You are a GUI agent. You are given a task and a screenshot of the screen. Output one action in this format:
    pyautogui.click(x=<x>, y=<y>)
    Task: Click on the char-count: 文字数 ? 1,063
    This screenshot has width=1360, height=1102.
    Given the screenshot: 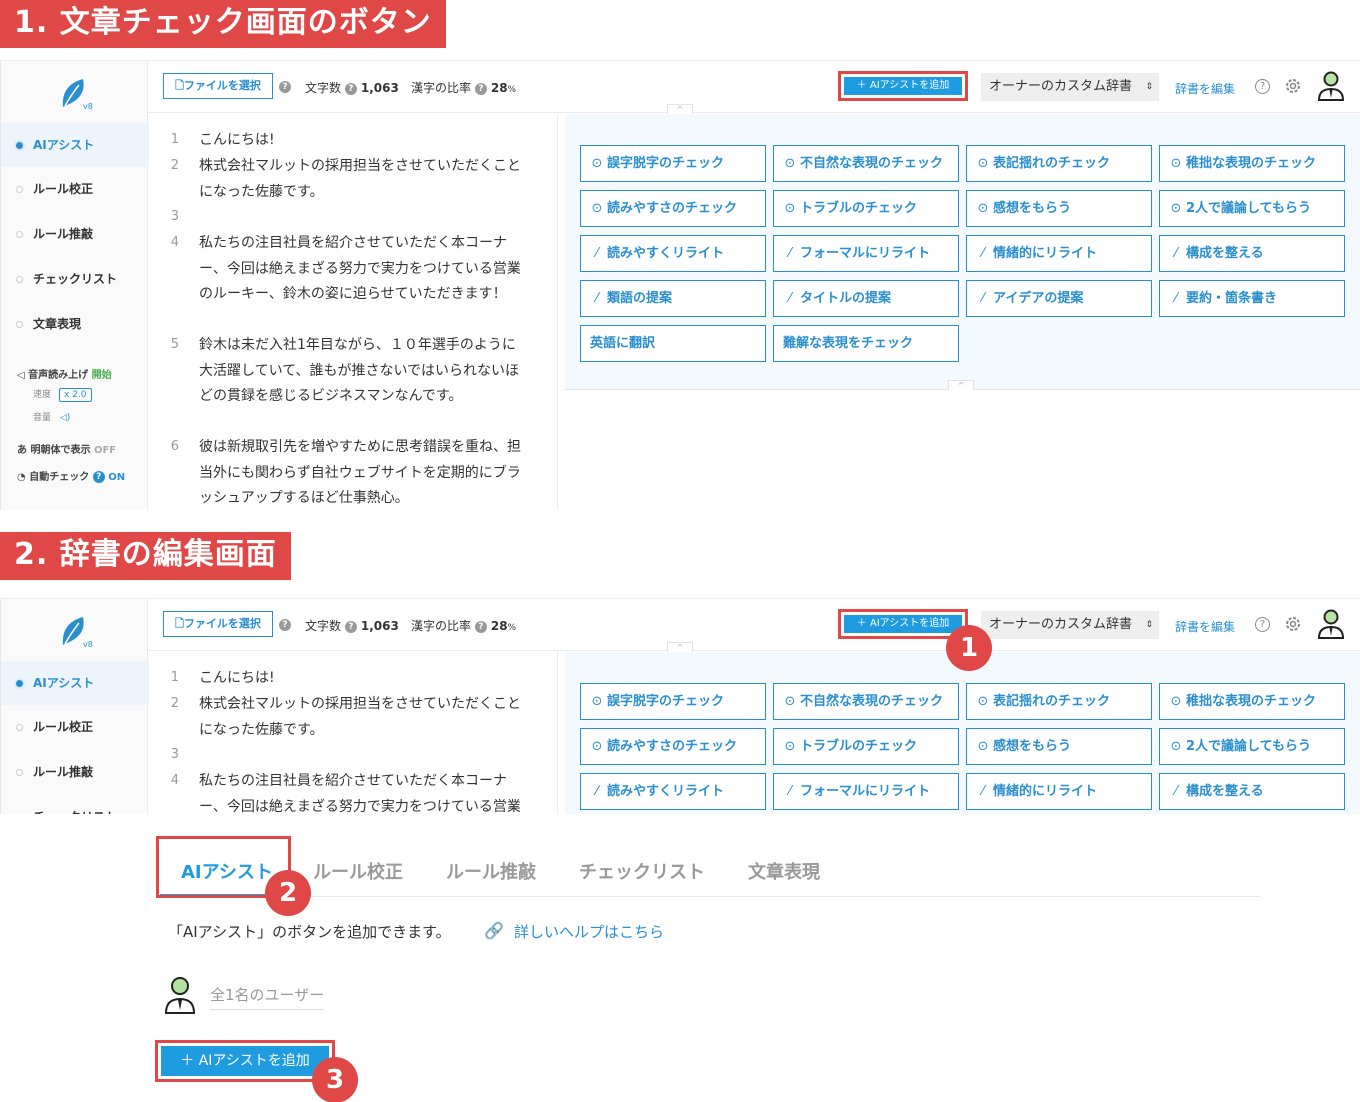 What is the action you would take?
    pyautogui.click(x=352, y=626)
    